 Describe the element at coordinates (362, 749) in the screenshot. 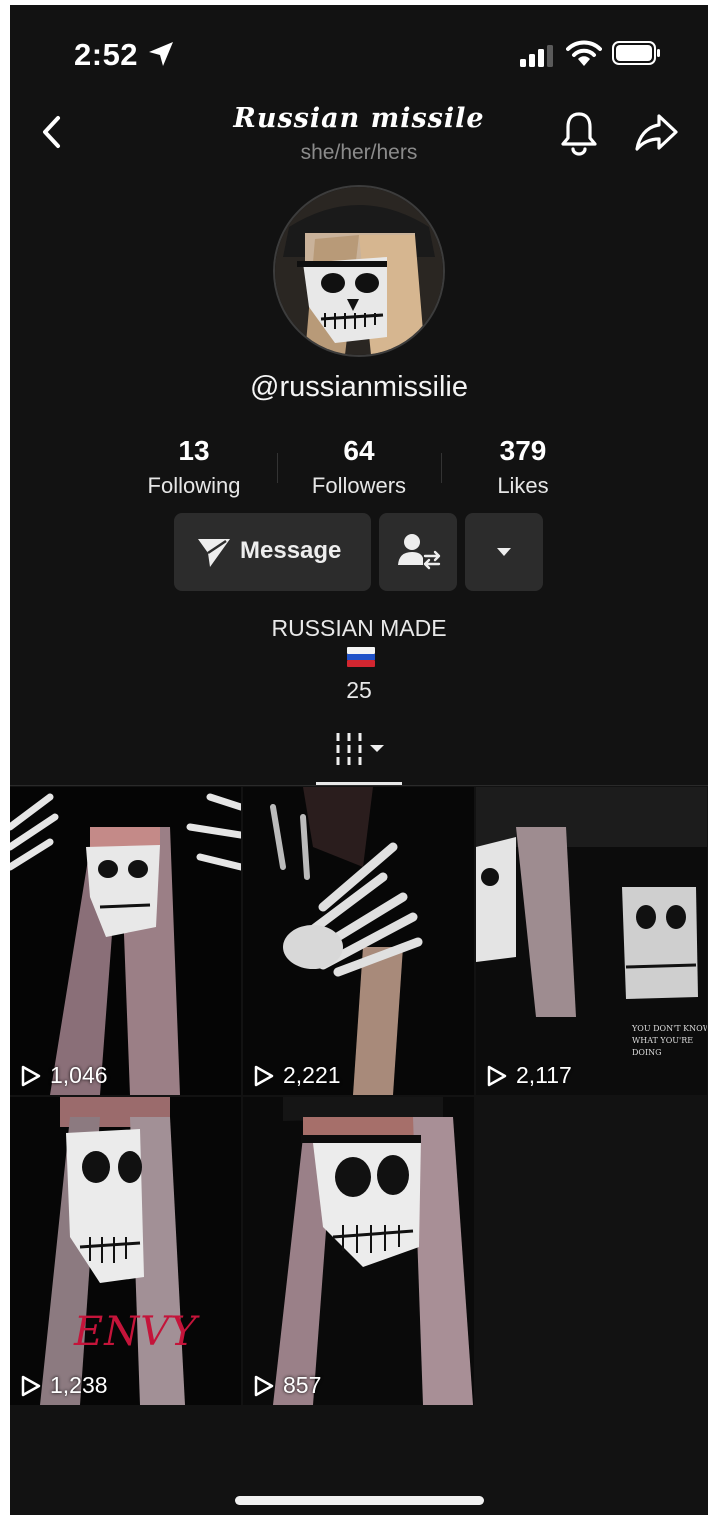

I see `videos-grid-tab-icon` at that location.